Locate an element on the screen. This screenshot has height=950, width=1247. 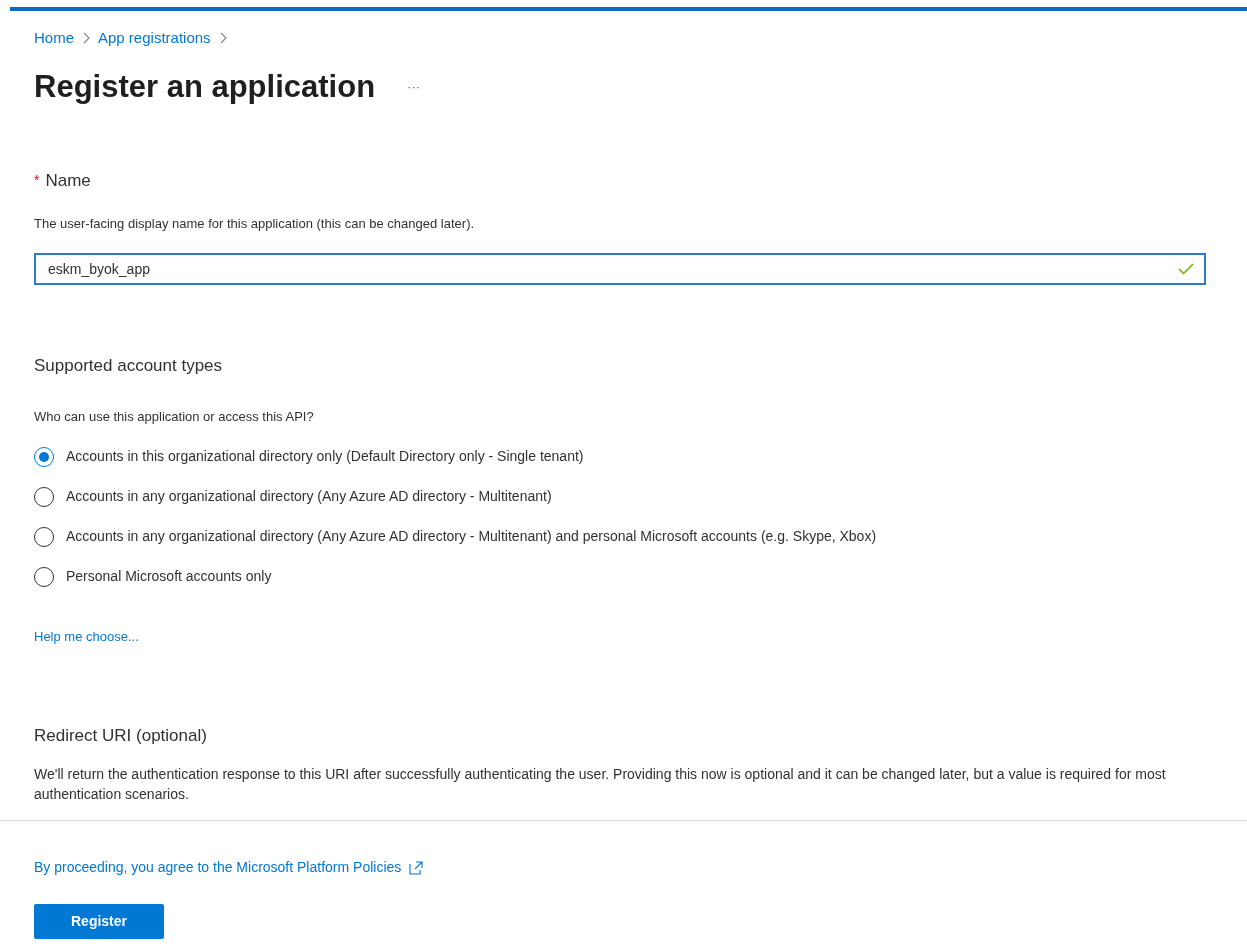
section-heading: Supported account types is located at coordinates (129, 366).